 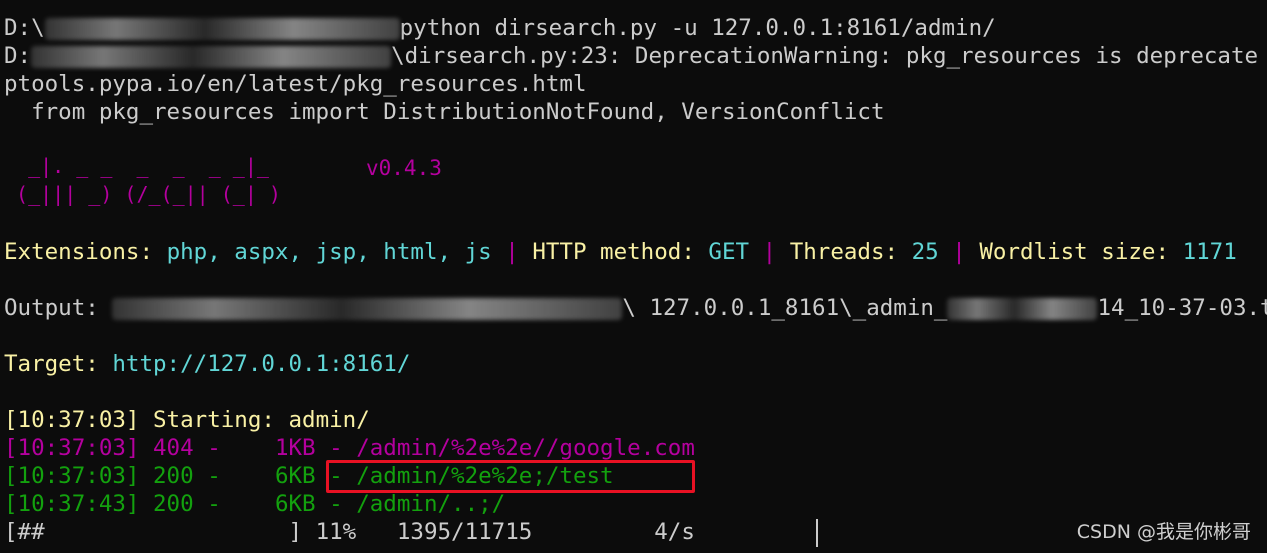 What do you see at coordinates (1209, 252) in the screenshot?
I see `wordlist-value: 1171` at bounding box center [1209, 252].